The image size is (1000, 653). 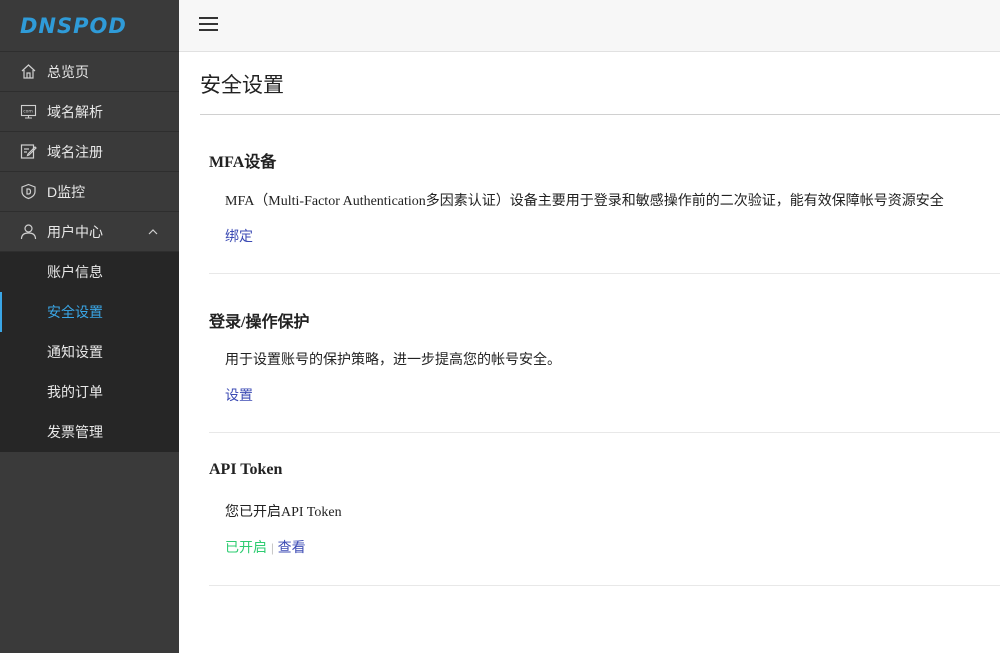 I want to click on page-header: 安全设置, so click(x=600, y=83).